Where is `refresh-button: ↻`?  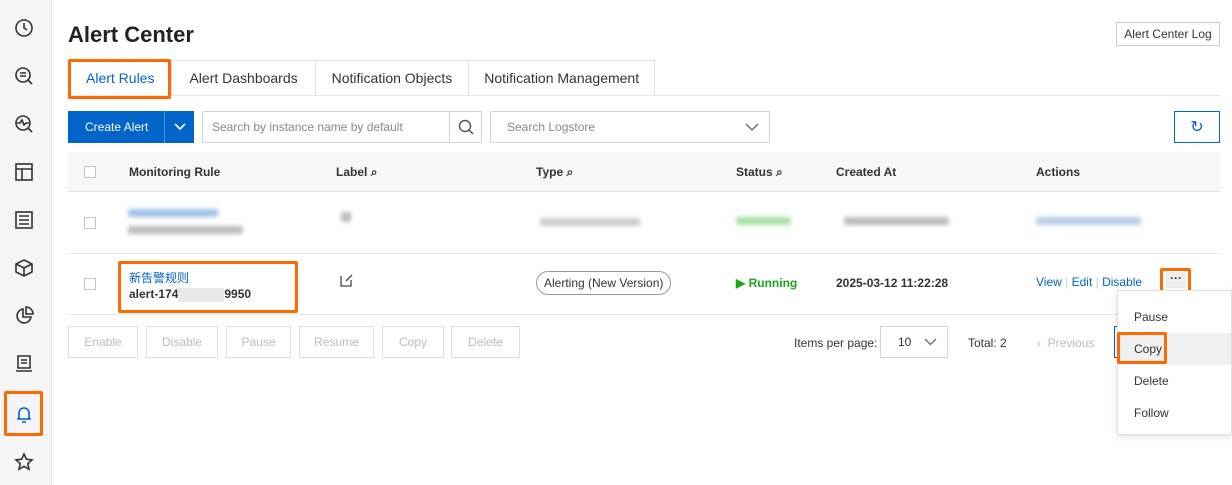 refresh-button: ↻ is located at coordinates (1197, 127).